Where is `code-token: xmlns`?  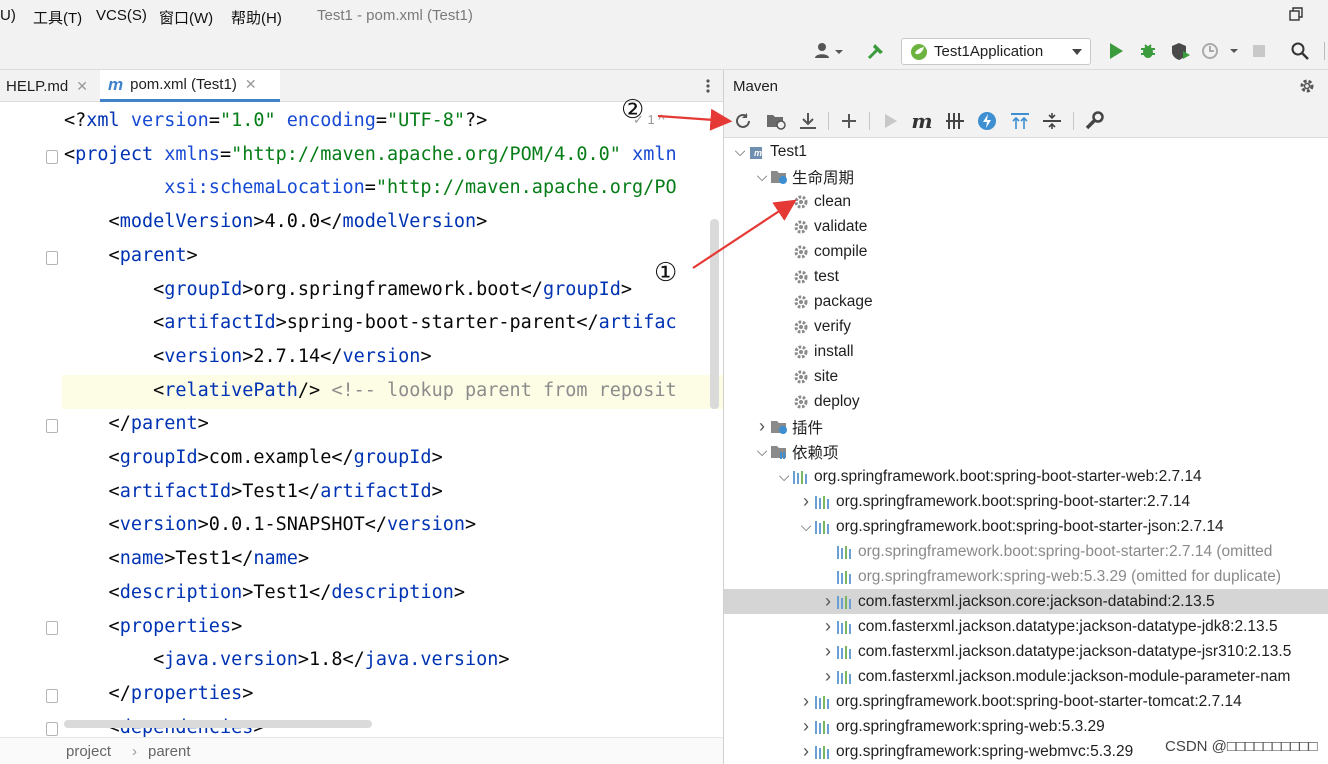 code-token: xmlns is located at coordinates (192, 154).